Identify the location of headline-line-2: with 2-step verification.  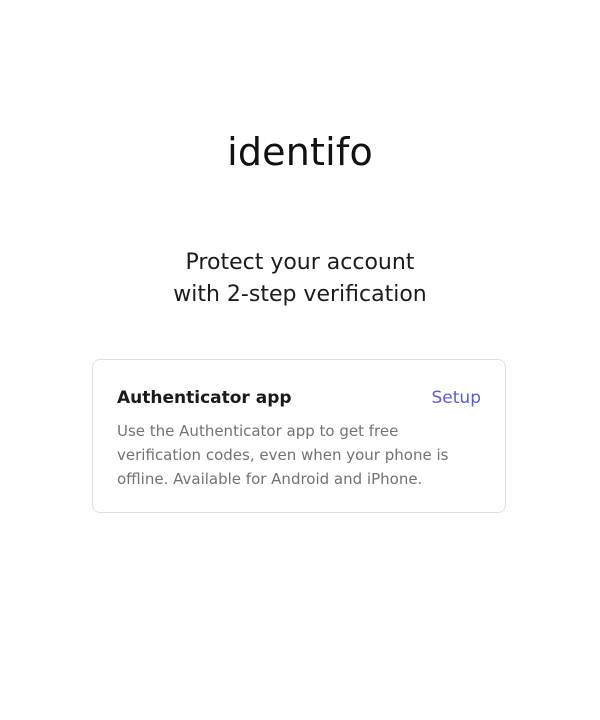
(300, 294).